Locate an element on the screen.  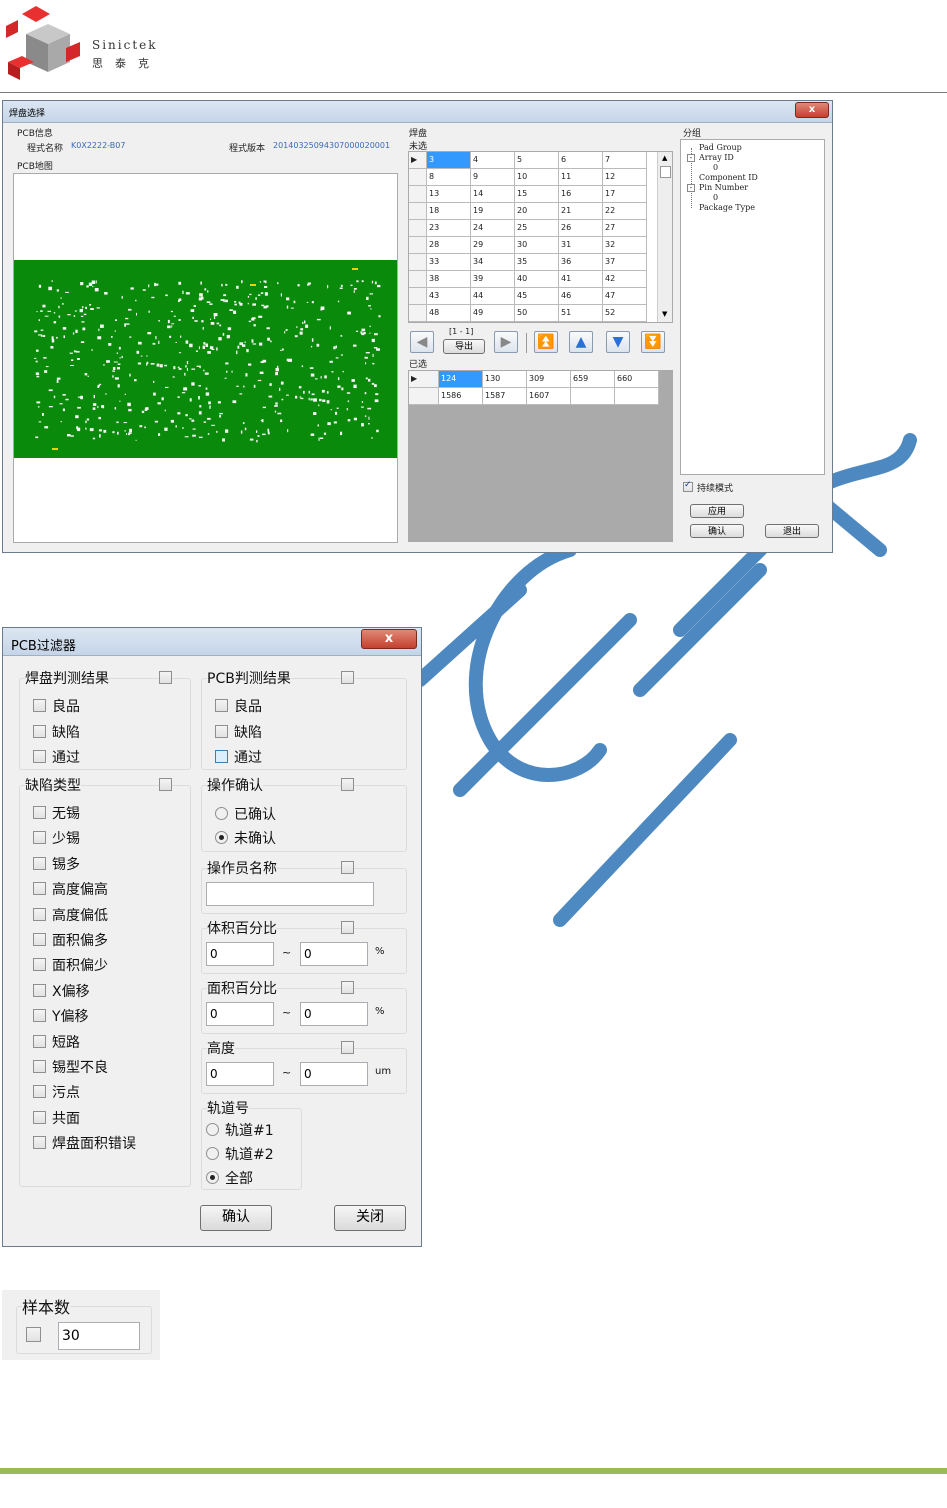
unselected-pad-cell: 19 is located at coordinates (493, 211).